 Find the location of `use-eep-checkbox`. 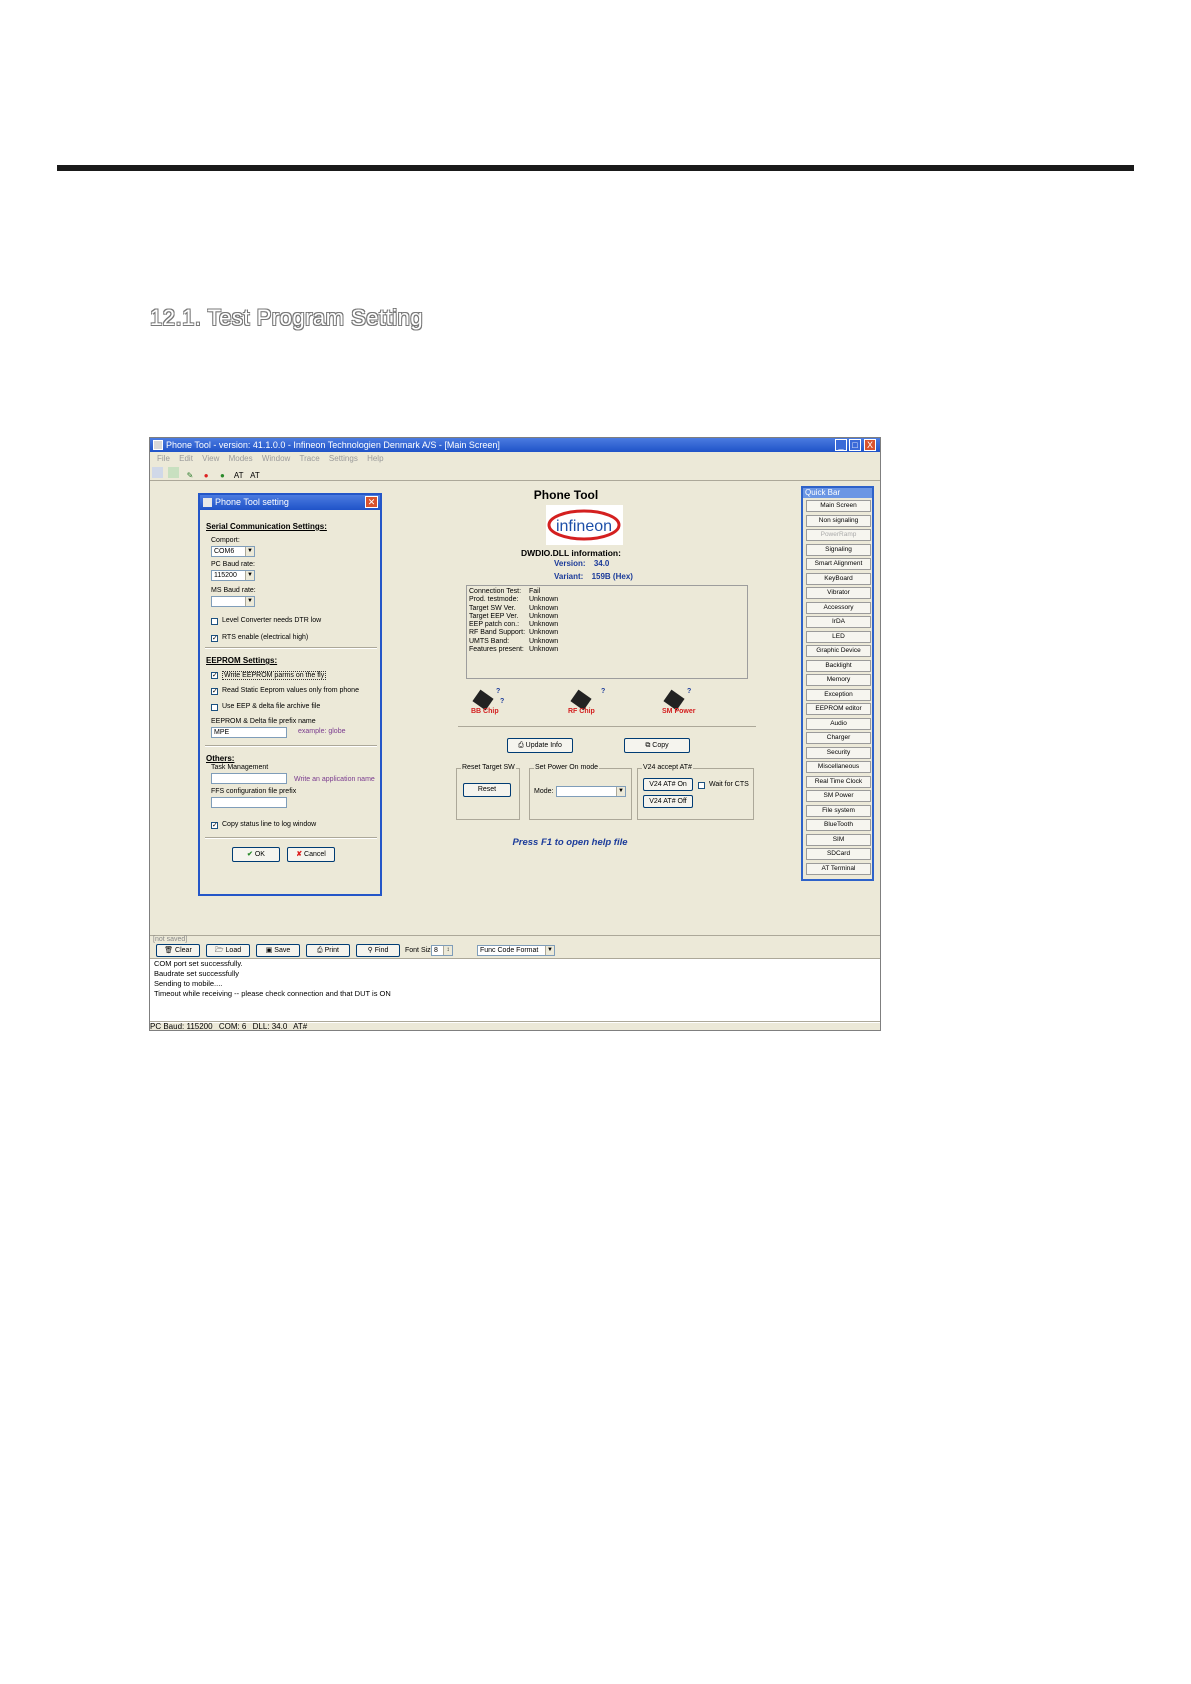

use-eep-checkbox is located at coordinates (214, 707).